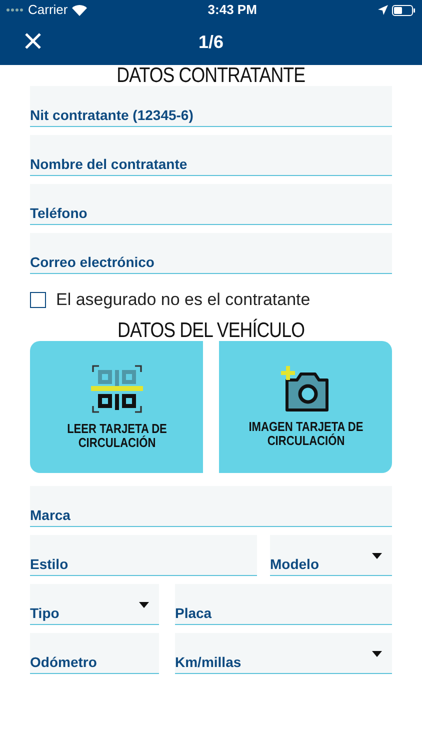 Image resolution: width=422 pixels, height=750 pixels. I want to click on input-field: Correo electrónico, so click(211, 253).